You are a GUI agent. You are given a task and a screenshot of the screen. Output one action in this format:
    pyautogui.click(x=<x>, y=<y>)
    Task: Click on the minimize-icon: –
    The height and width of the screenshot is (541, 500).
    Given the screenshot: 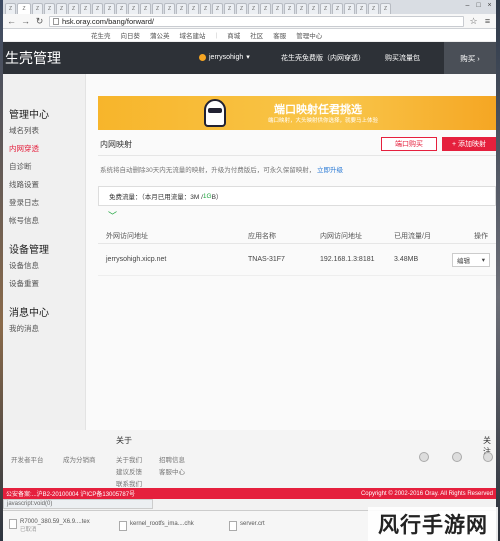 What is the action you would take?
    pyautogui.click(x=467, y=6)
    